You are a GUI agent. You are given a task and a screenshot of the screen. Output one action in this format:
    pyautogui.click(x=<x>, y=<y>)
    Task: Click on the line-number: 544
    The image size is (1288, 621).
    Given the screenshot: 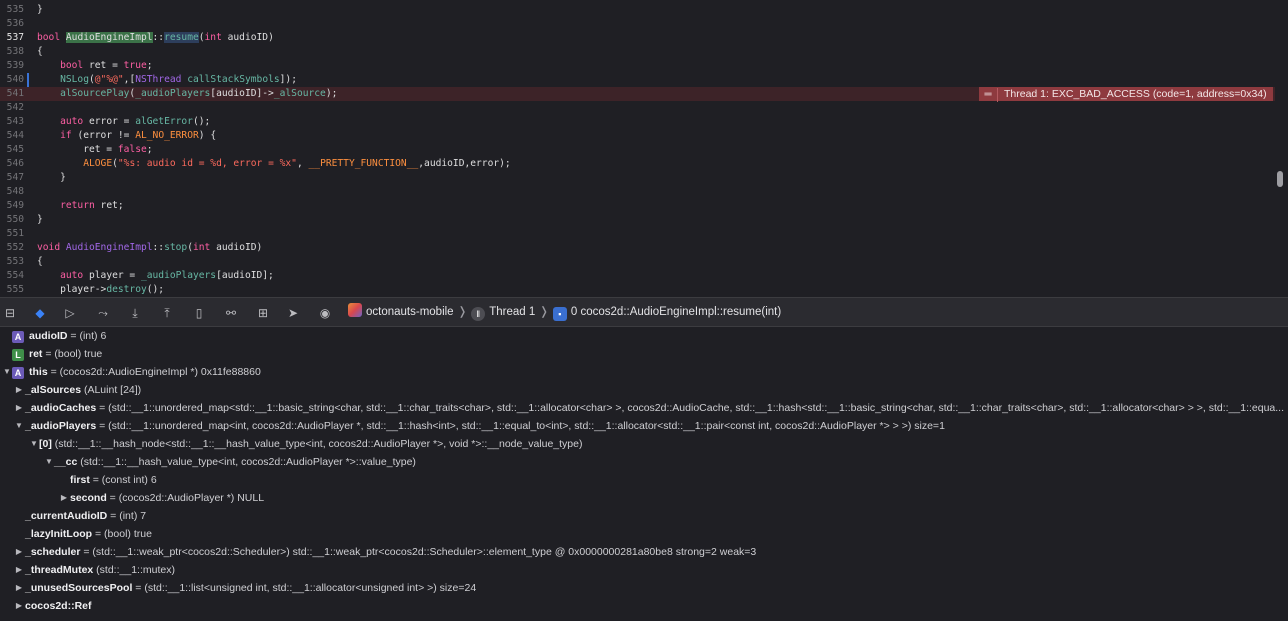 What is the action you would take?
    pyautogui.click(x=12, y=136)
    